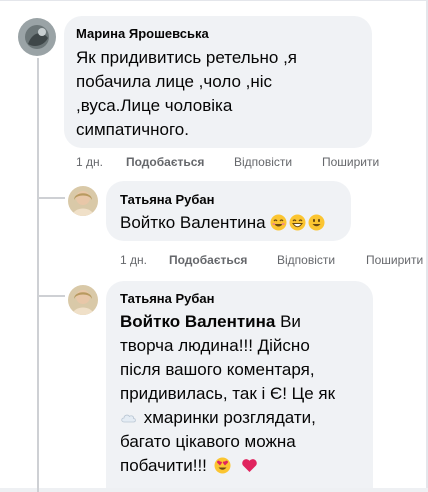 The image size is (428, 492). I want to click on cloud-icon, so click(128, 417).